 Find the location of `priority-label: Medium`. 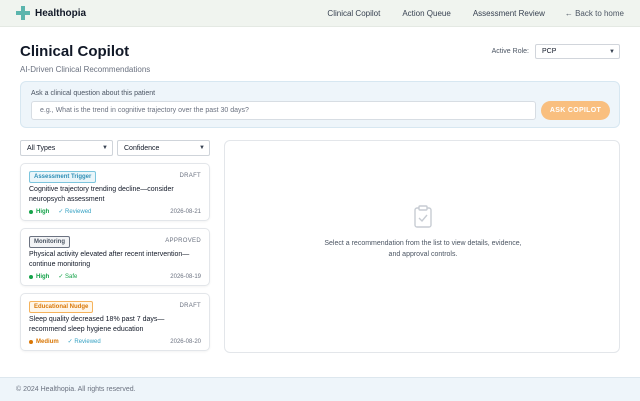

priority-label: Medium is located at coordinates (47, 341).